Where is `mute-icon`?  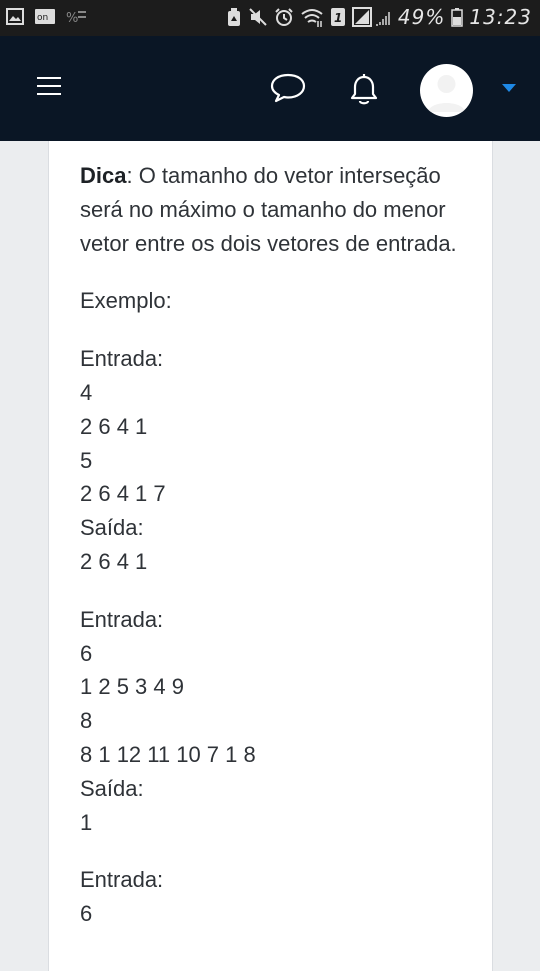 mute-icon is located at coordinates (258, 17).